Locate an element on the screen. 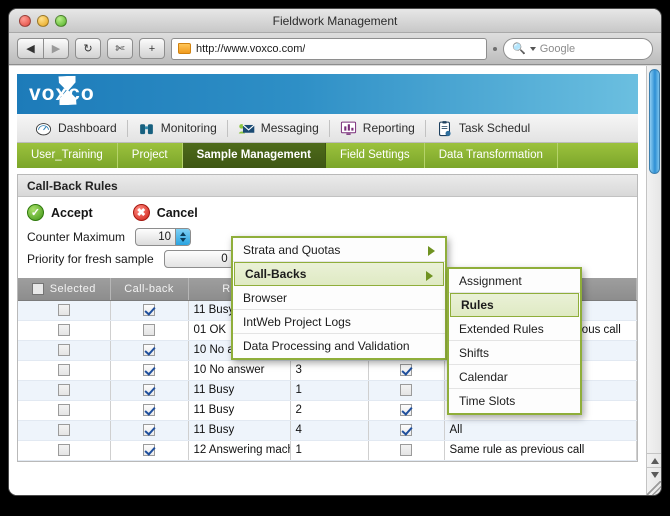  window-close-button is located at coordinates (25, 21).